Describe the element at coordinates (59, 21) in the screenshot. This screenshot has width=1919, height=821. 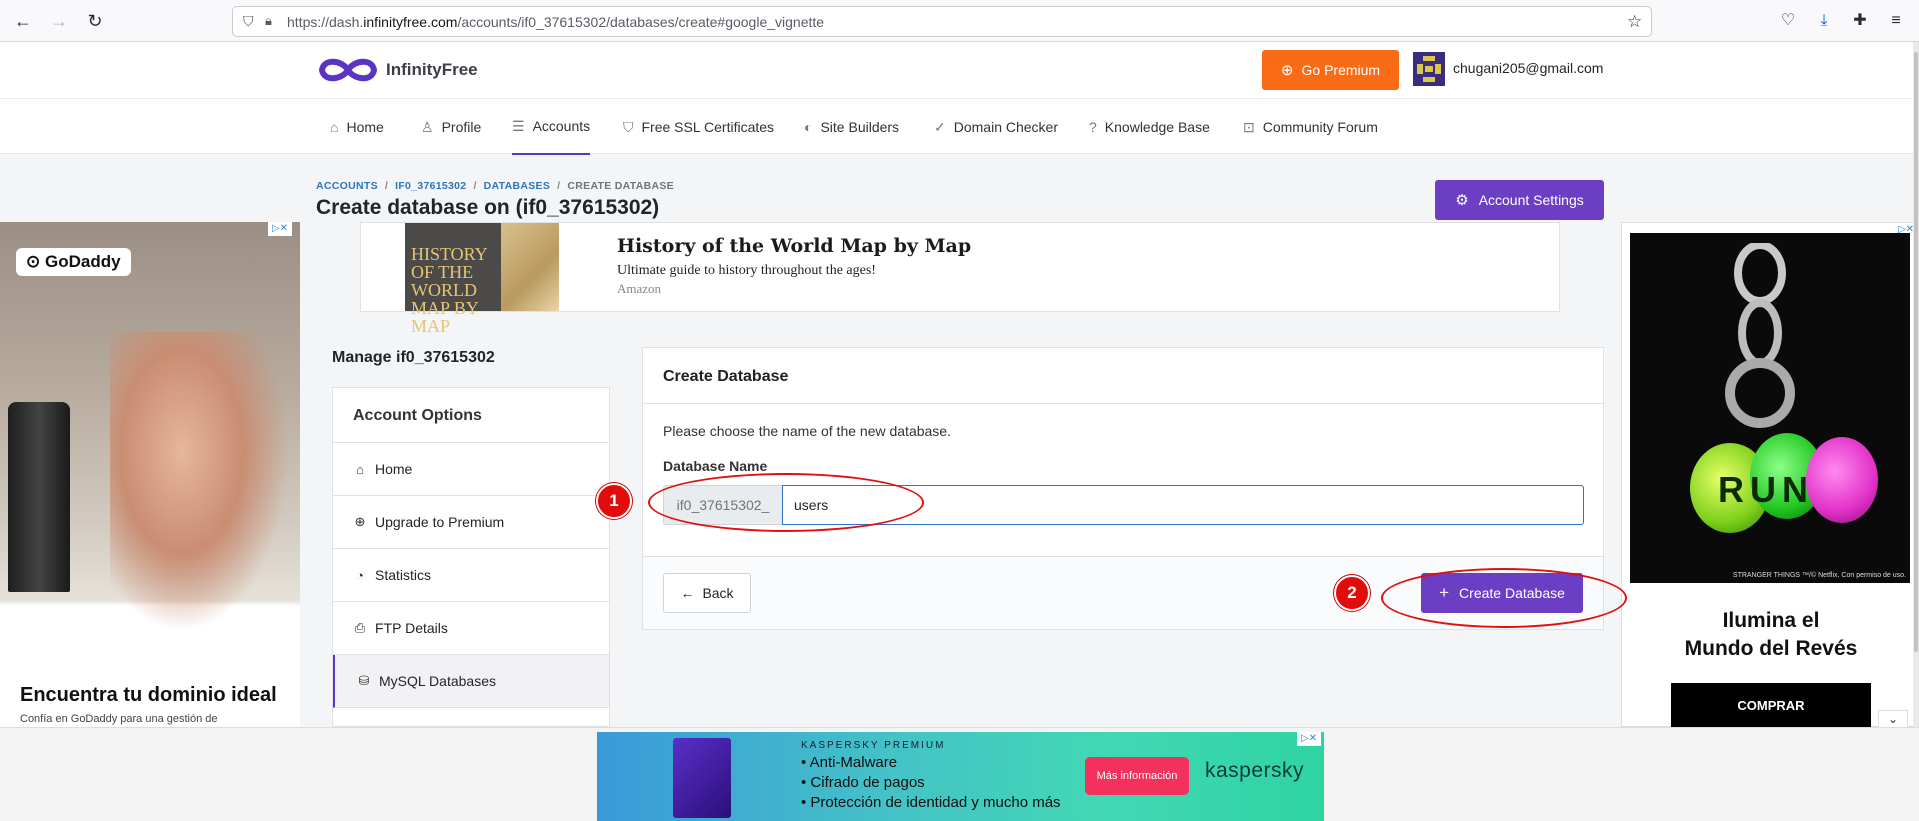
I see `forward-arrow-icon: →` at that location.